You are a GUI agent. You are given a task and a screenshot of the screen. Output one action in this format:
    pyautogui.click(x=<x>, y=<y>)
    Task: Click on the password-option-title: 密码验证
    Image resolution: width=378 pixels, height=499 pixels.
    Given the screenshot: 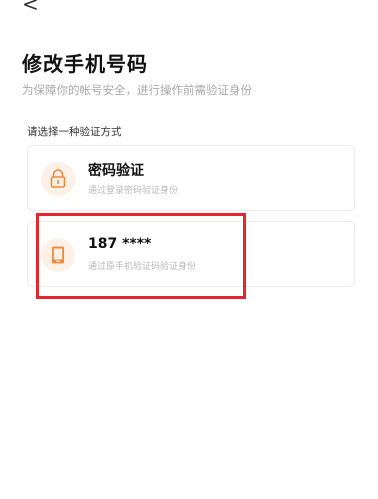 What is the action you would take?
    pyautogui.click(x=116, y=171)
    